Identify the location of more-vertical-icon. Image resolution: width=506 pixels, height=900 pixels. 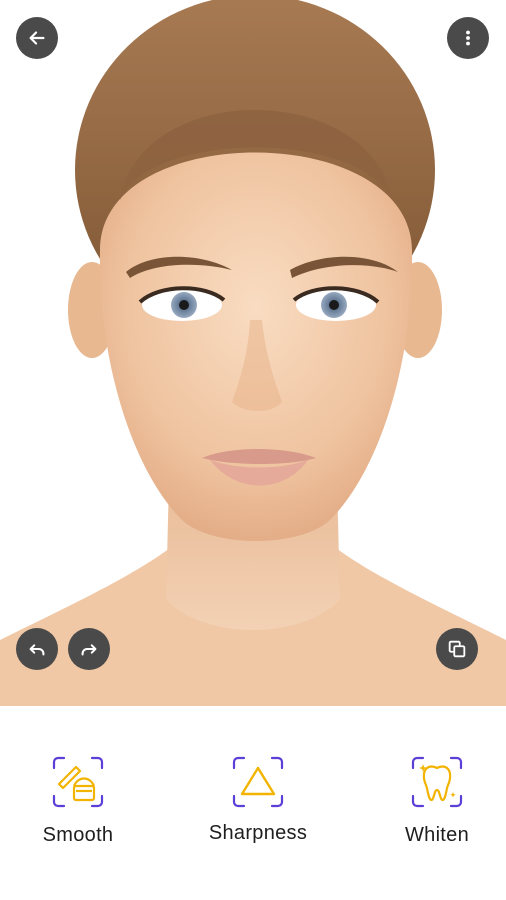
(468, 38).